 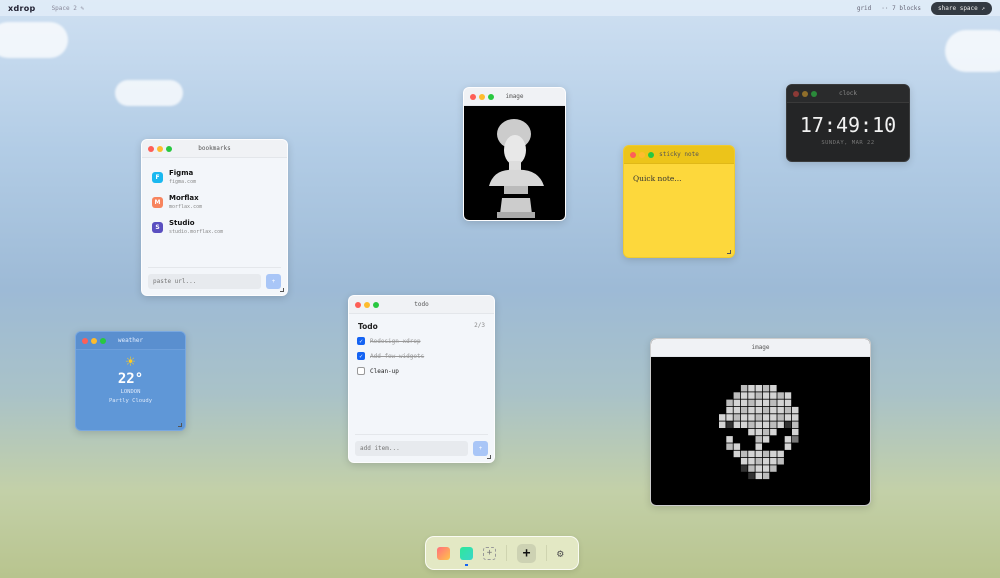 What do you see at coordinates (68, 8) in the screenshot?
I see `space-name: Space 2 ✎` at bounding box center [68, 8].